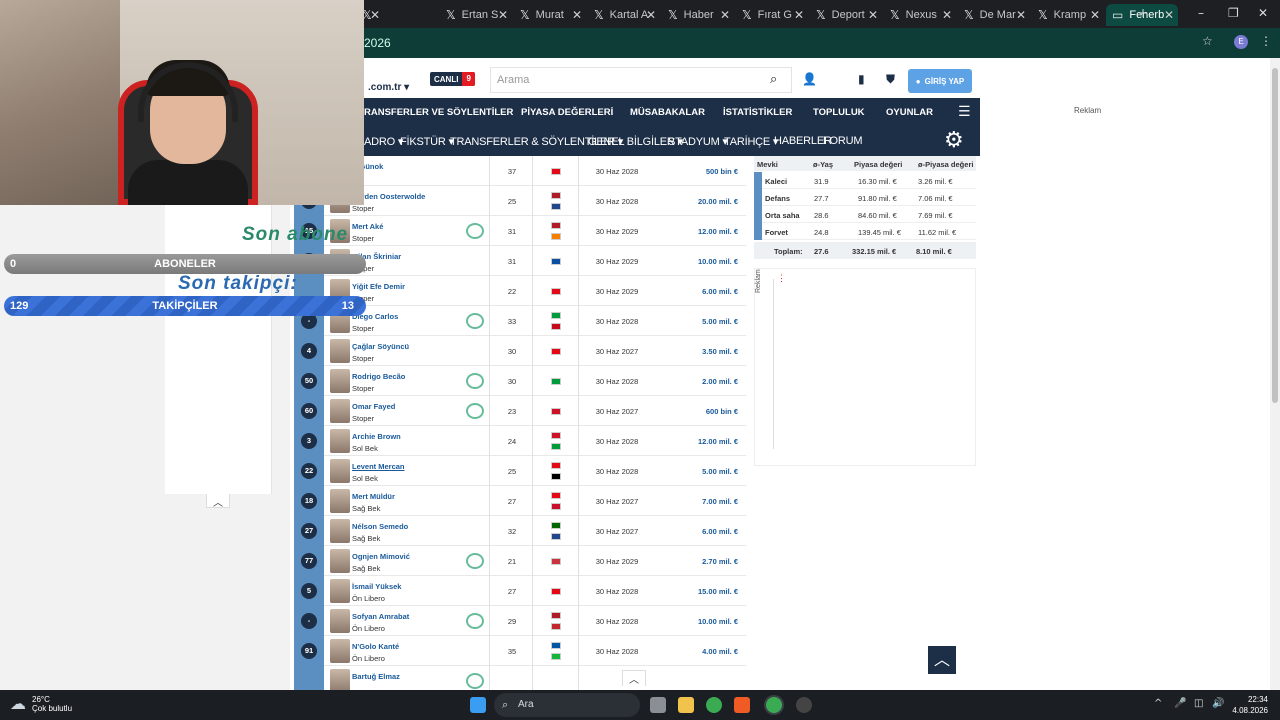  What do you see at coordinates (698, 141) in the screenshot?
I see `subnav-stadium: STADYUM ▾` at bounding box center [698, 141].